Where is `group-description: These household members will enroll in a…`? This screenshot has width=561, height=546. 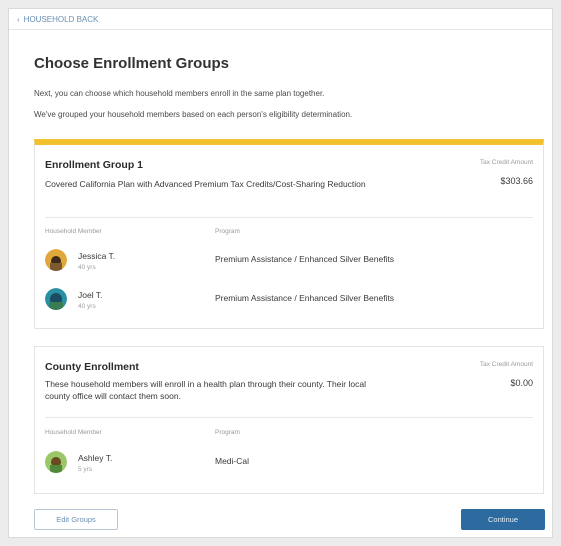 group-description: These household members will enroll in a… is located at coordinates (205, 390).